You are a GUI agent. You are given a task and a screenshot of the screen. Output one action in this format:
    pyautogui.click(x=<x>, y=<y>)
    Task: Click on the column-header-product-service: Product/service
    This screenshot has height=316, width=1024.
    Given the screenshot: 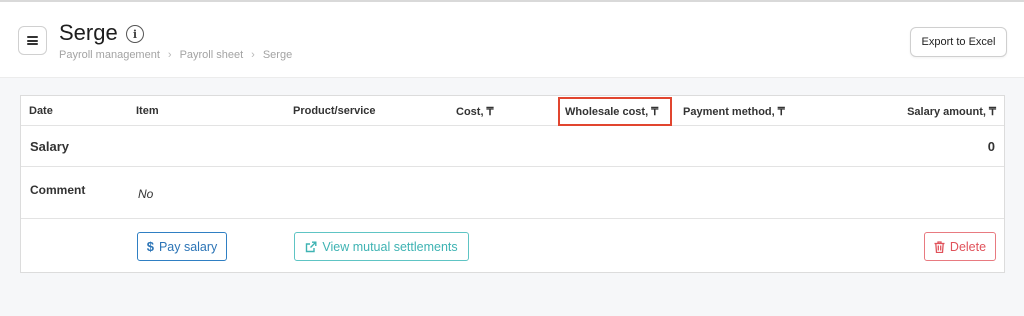 What is the action you would take?
    pyautogui.click(x=334, y=111)
    